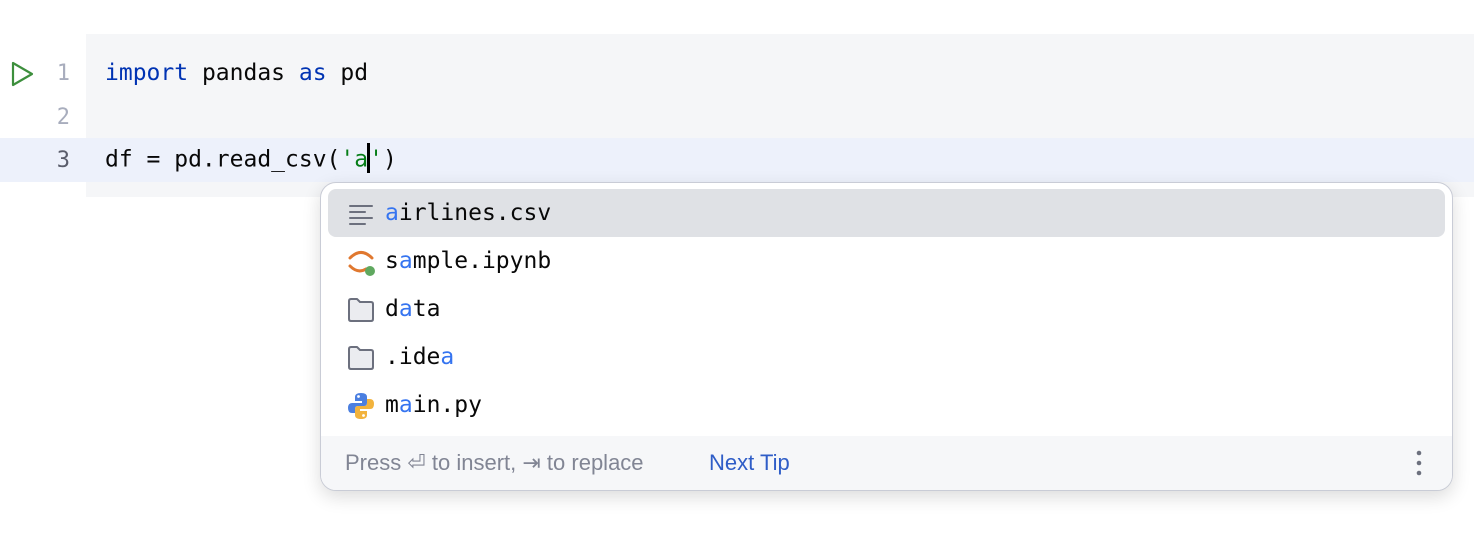 Image resolution: width=1474 pixels, height=560 pixels. What do you see at coordinates (361, 215) in the screenshot?
I see `text-file-icon` at bounding box center [361, 215].